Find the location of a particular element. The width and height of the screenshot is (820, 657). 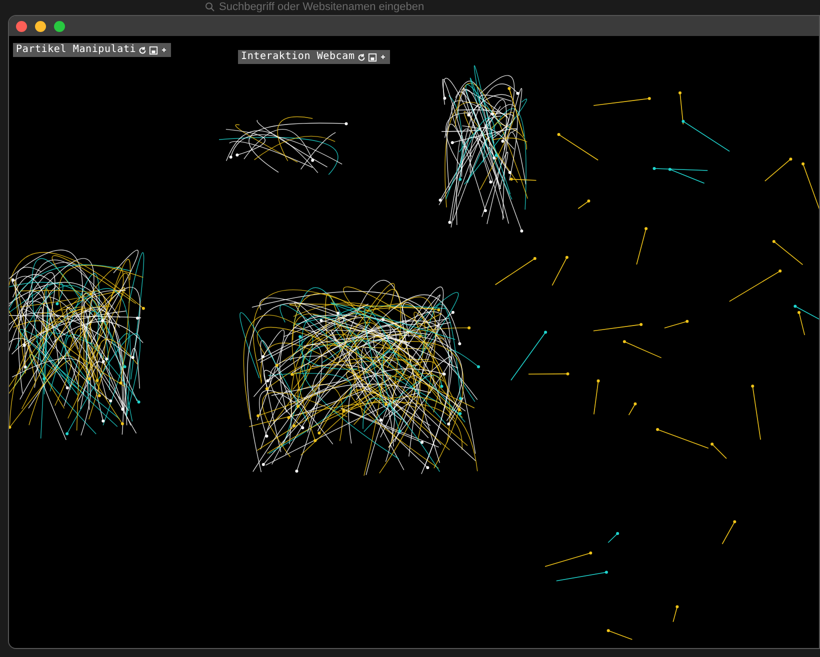

panel-title: Interaktion Webcam is located at coordinates (298, 57).